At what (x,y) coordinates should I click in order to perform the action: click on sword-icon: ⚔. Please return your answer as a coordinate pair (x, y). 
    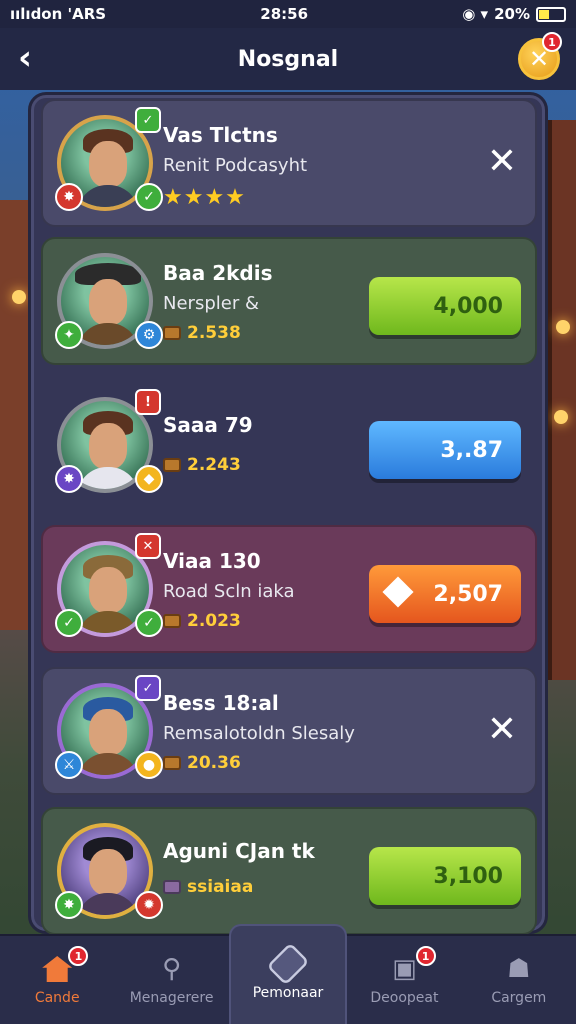
    Looking at the image, I should click on (69, 765).